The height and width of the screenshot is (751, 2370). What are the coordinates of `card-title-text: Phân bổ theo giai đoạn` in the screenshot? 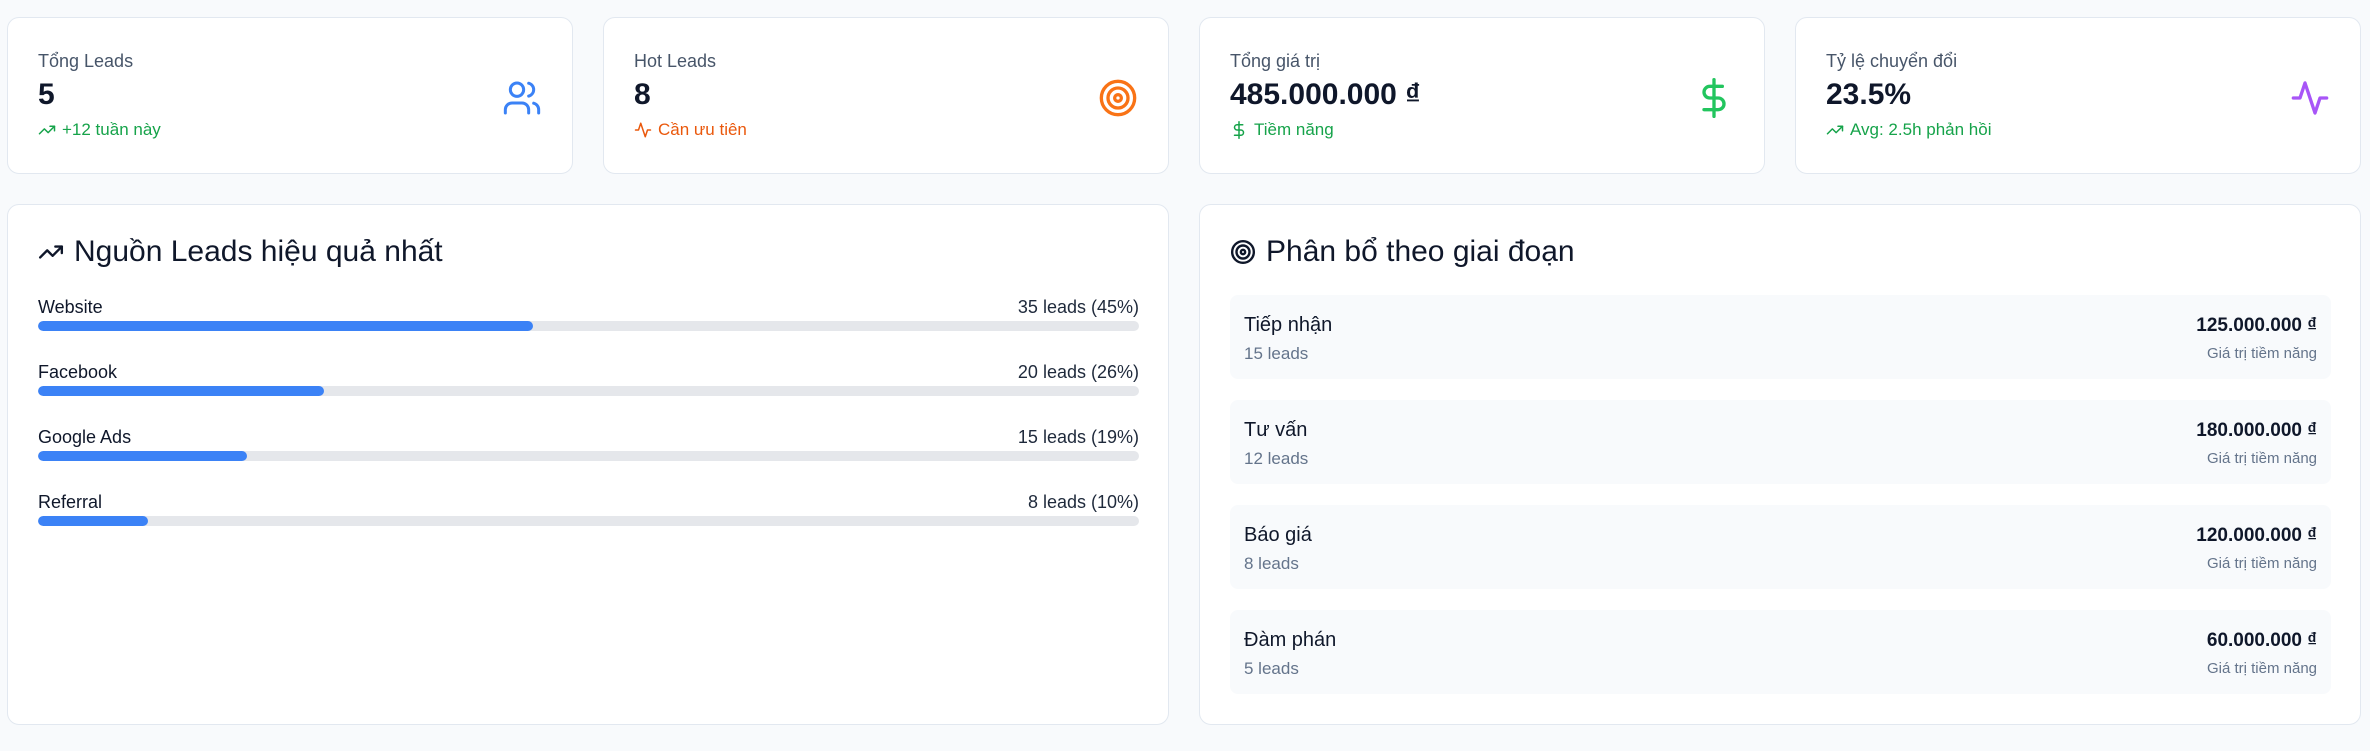 It's located at (1420, 251).